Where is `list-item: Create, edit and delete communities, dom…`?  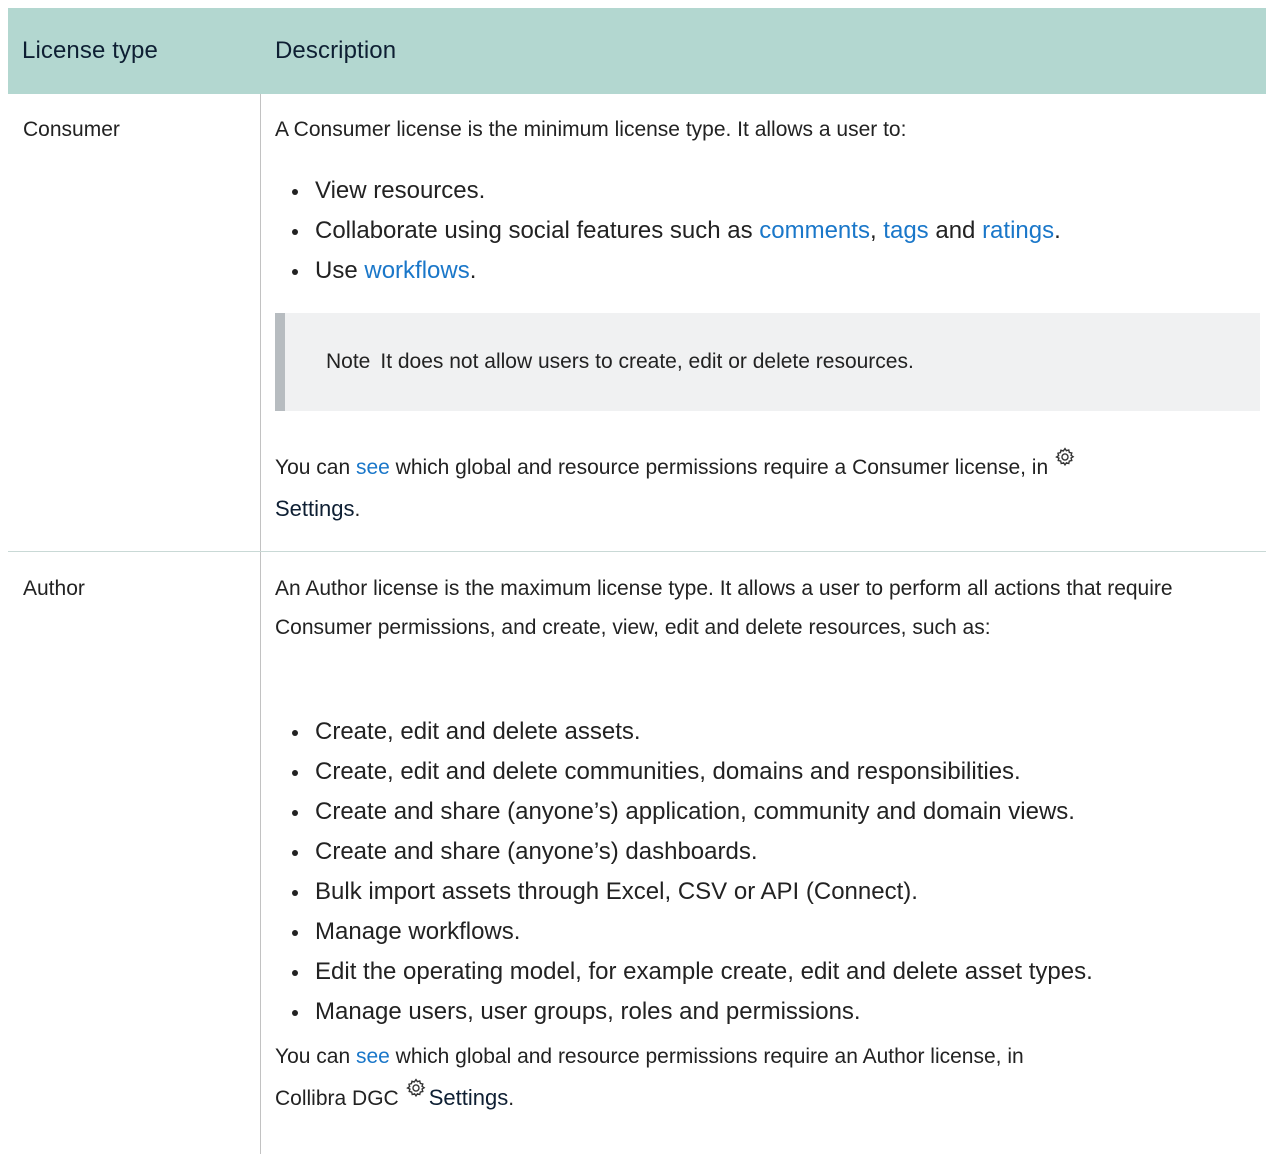 list-item: Create, edit and delete communities, dom… is located at coordinates (765, 772).